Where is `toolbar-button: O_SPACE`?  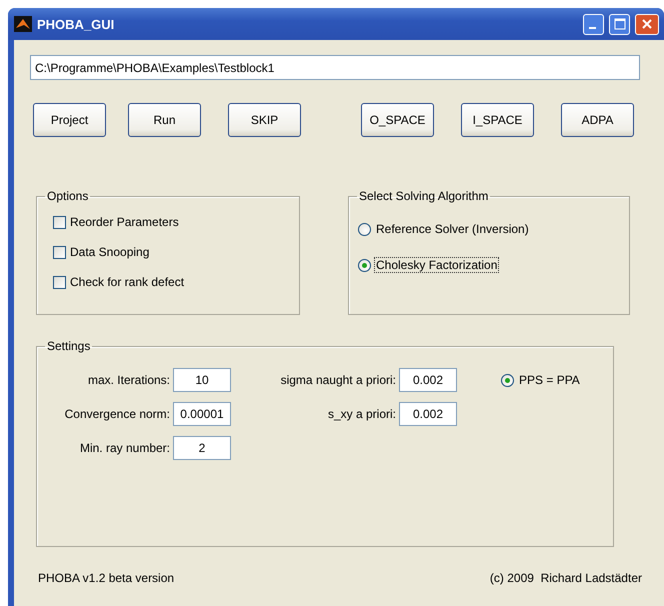
toolbar-button: O_SPACE is located at coordinates (397, 120).